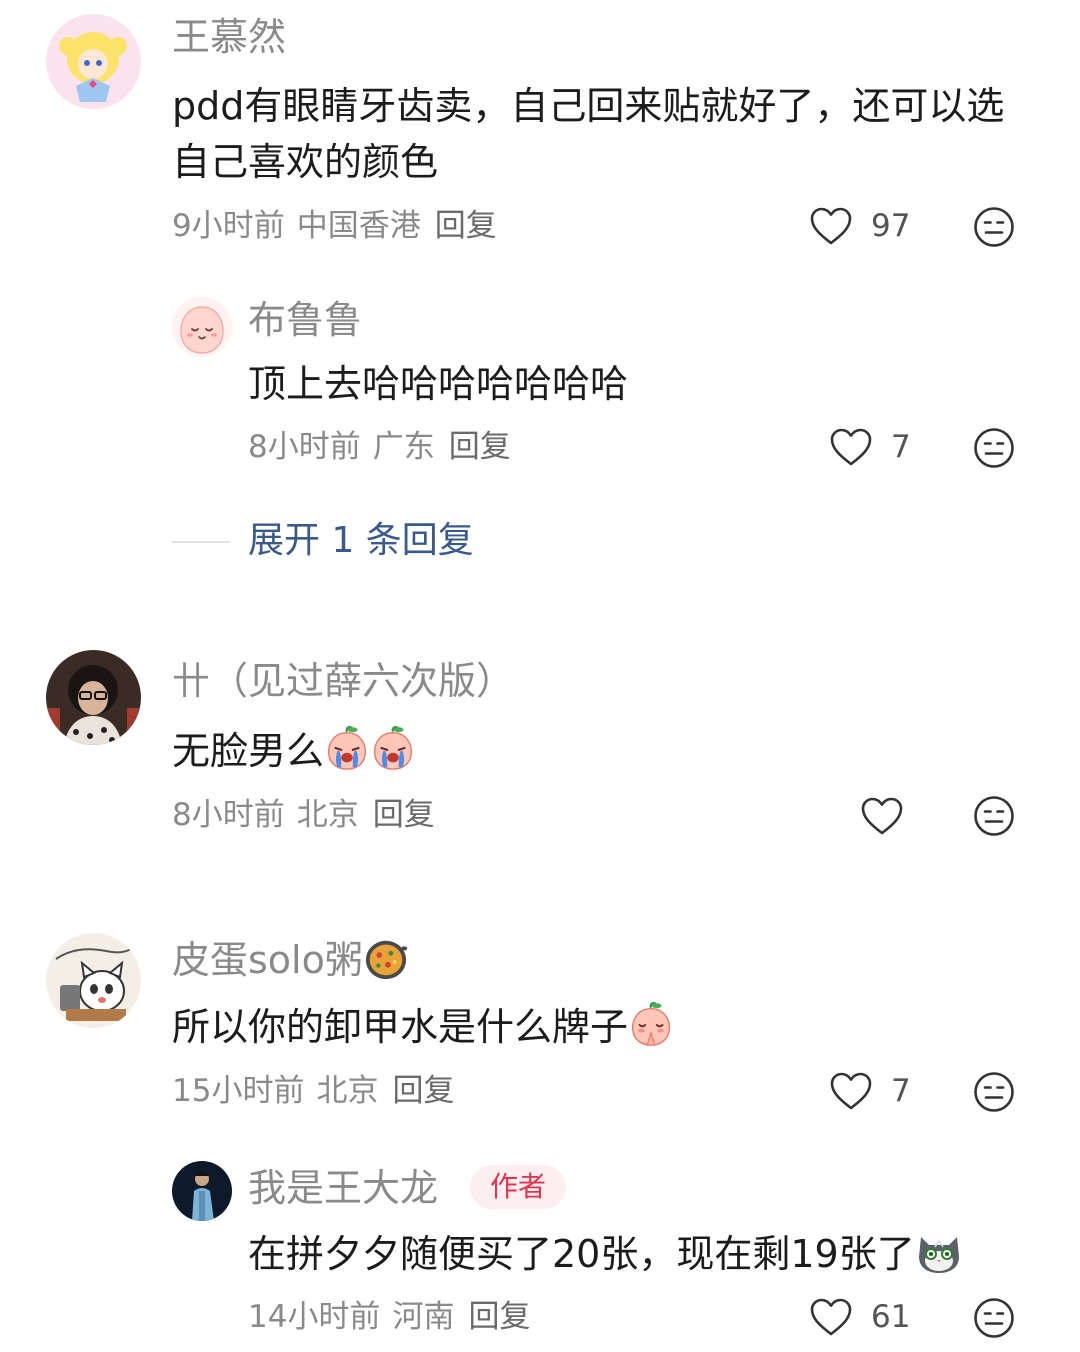  What do you see at coordinates (314, 1317) in the screenshot?
I see `reply-time: 14小时前` at bounding box center [314, 1317].